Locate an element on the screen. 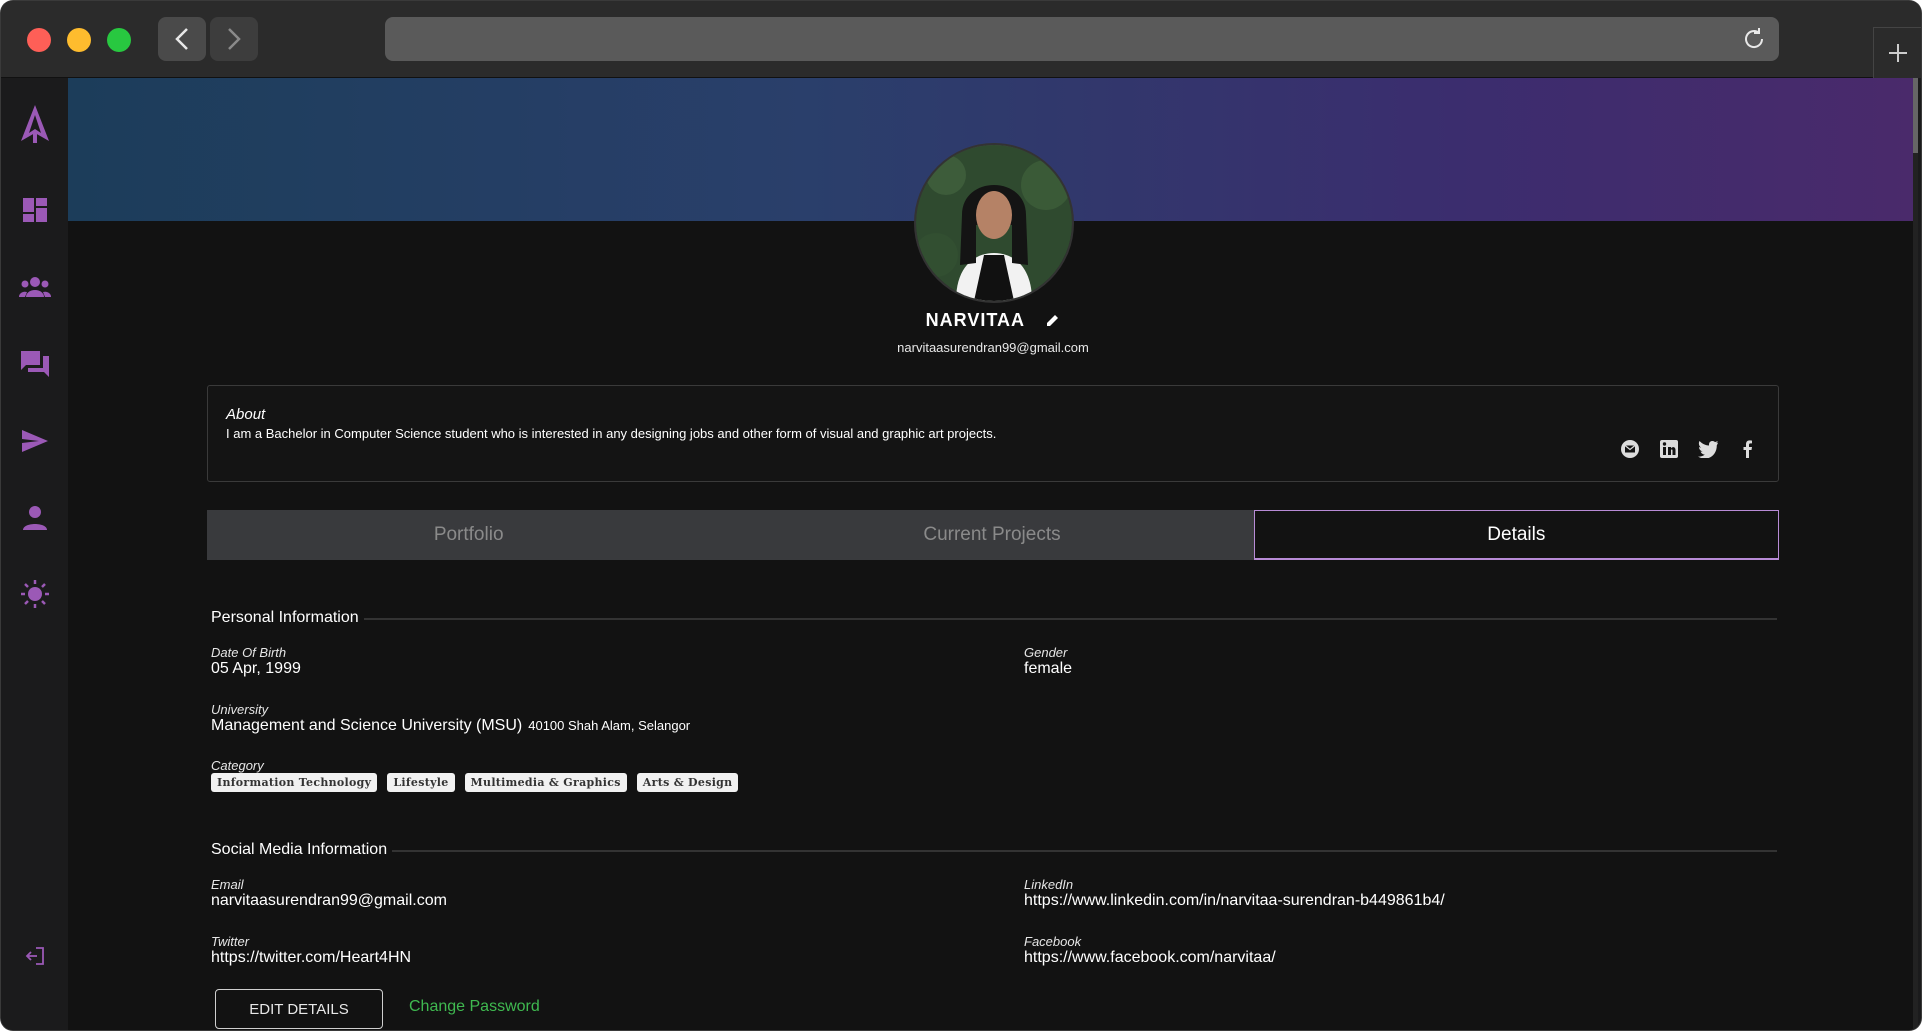 This screenshot has height=1031, width=1922. about-title: About is located at coordinates (246, 414).